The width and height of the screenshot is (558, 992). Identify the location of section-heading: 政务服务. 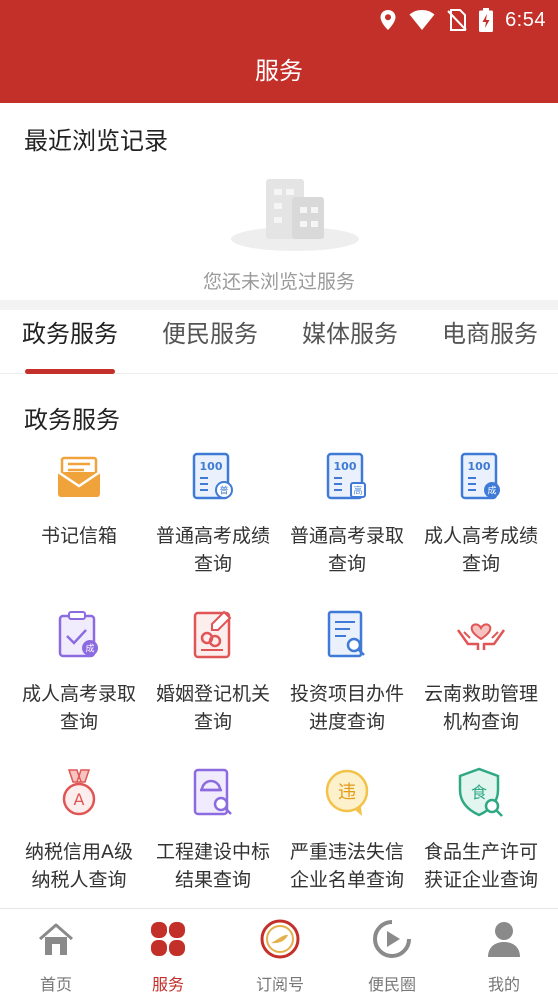
(72, 420).